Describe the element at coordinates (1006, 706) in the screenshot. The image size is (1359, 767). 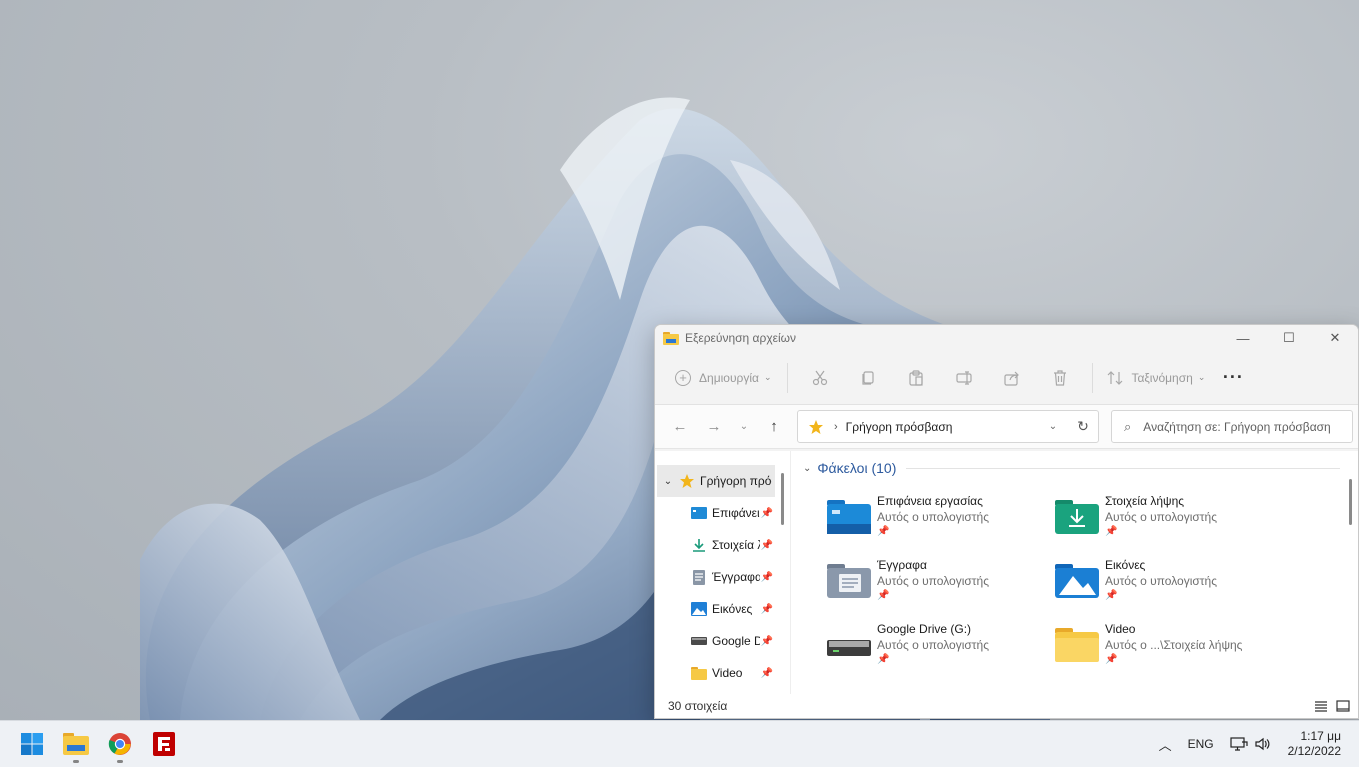
I see `status-bar: 30 στοιχεία` at that location.